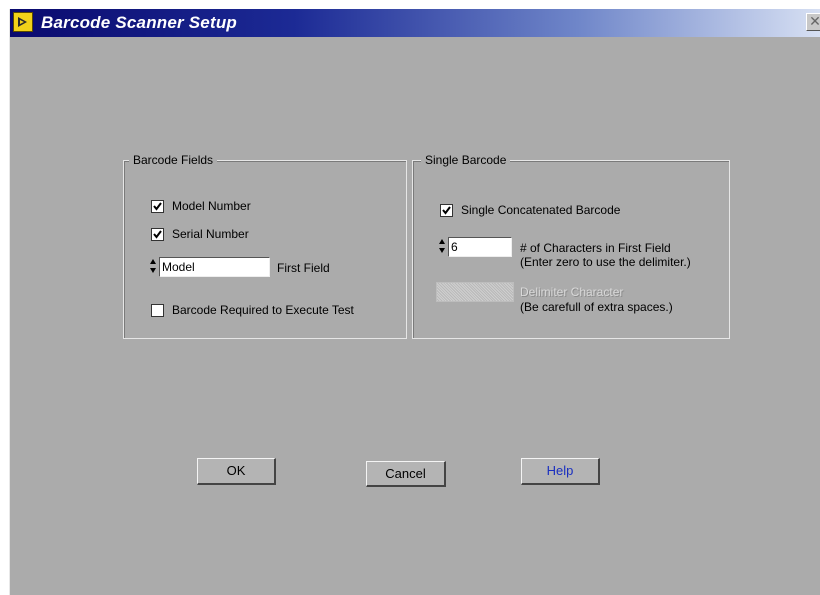 Image resolution: width=820 pixels, height=595 pixels. I want to click on first-field-input: Model, so click(214, 267).